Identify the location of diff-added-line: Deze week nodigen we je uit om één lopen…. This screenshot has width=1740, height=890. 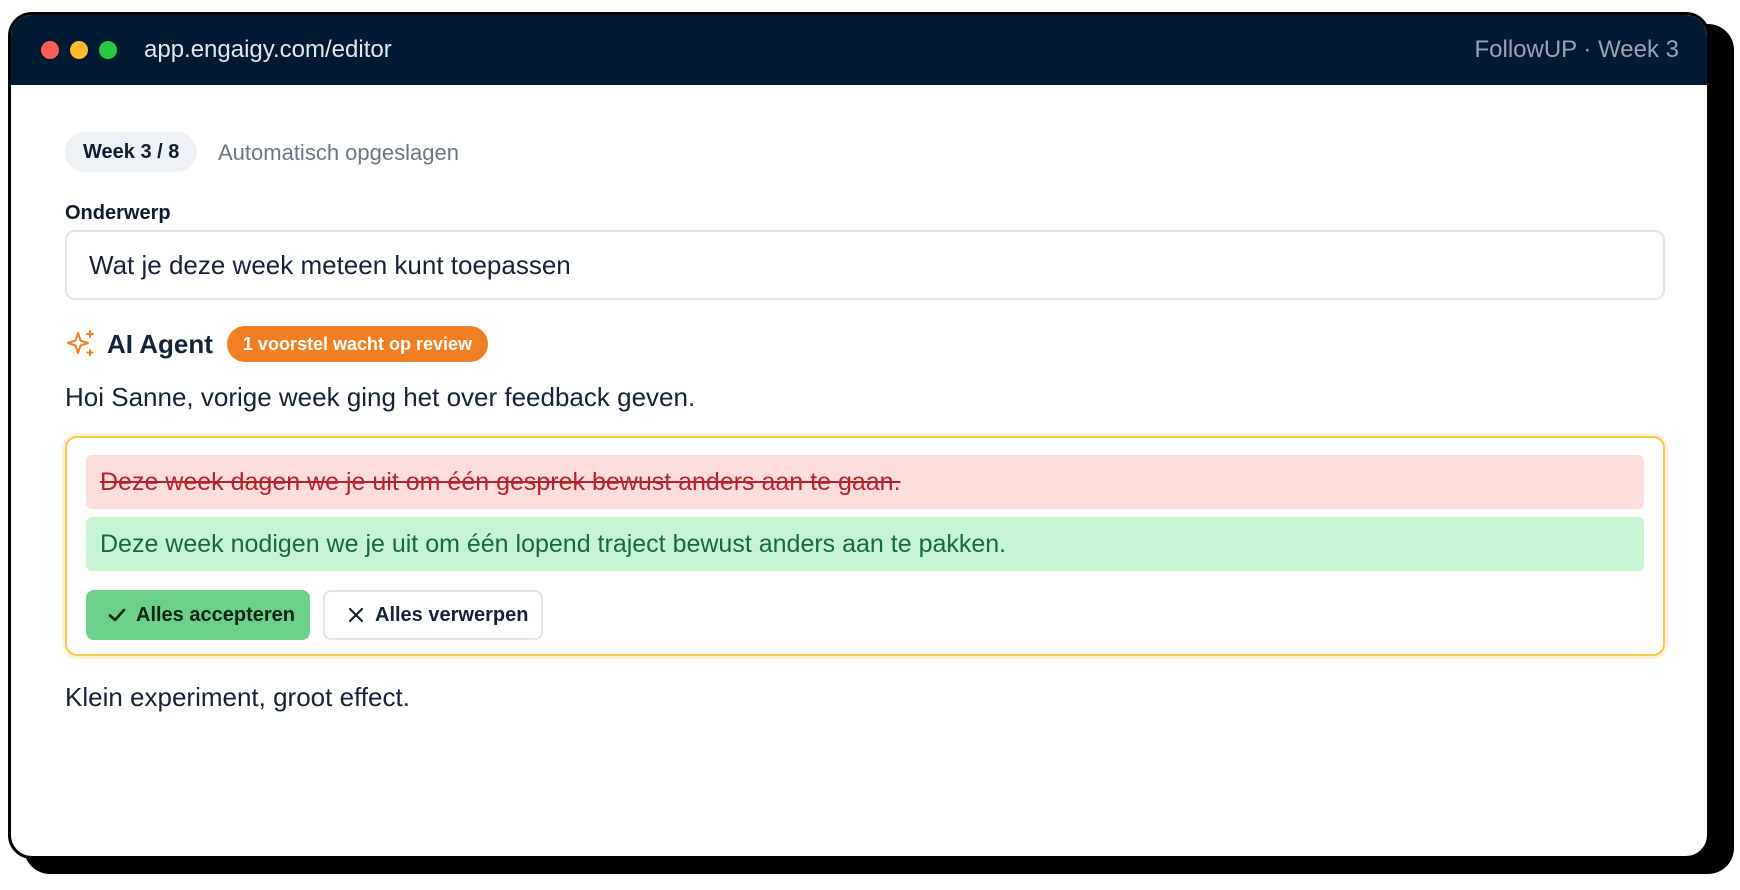
(865, 544).